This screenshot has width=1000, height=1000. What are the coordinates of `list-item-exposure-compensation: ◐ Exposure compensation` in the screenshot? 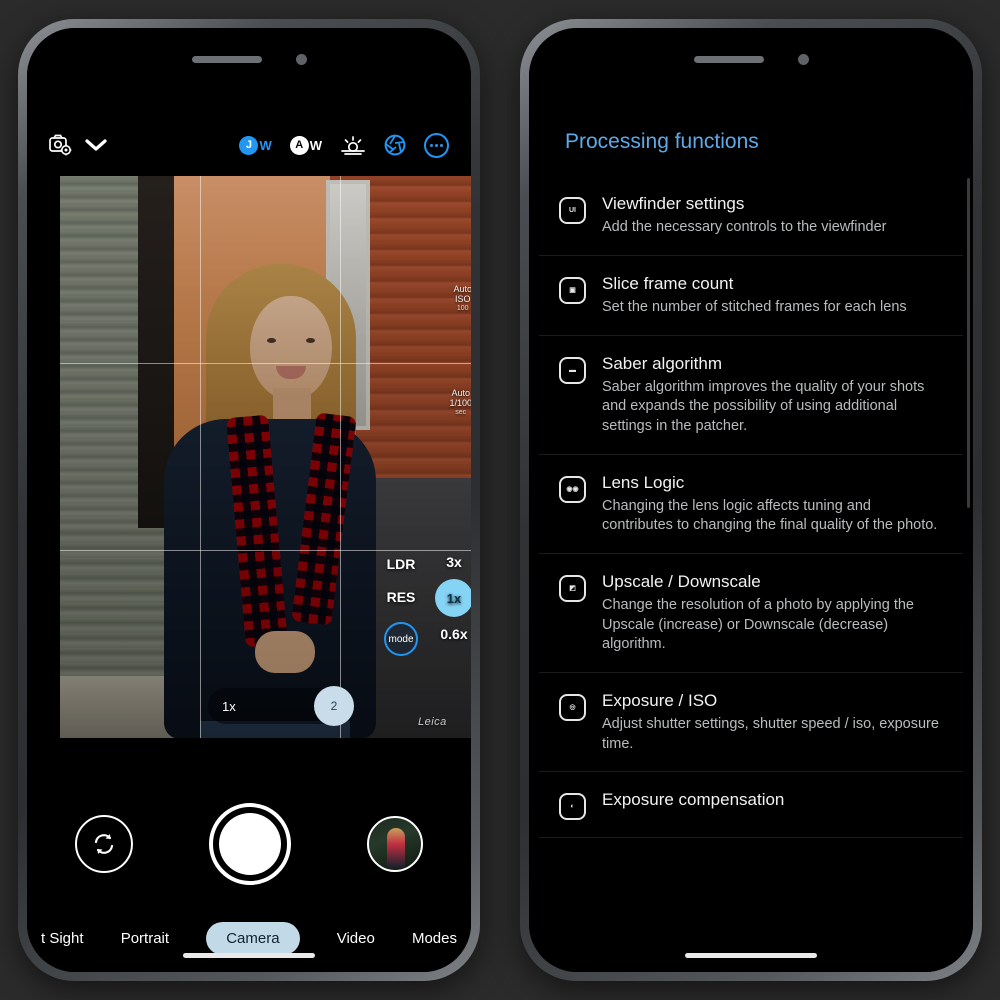 It's located at (751, 805).